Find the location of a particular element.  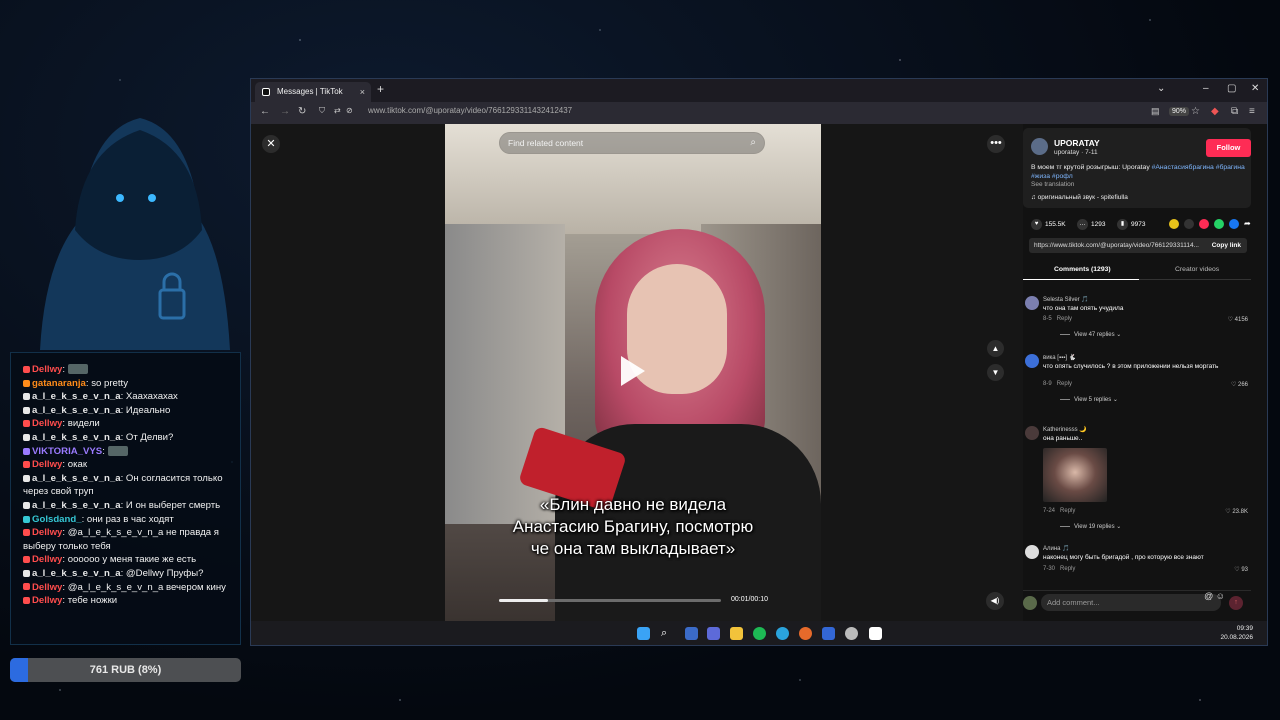

tab-comments: Comments (1293) is located at coordinates (1082, 269).